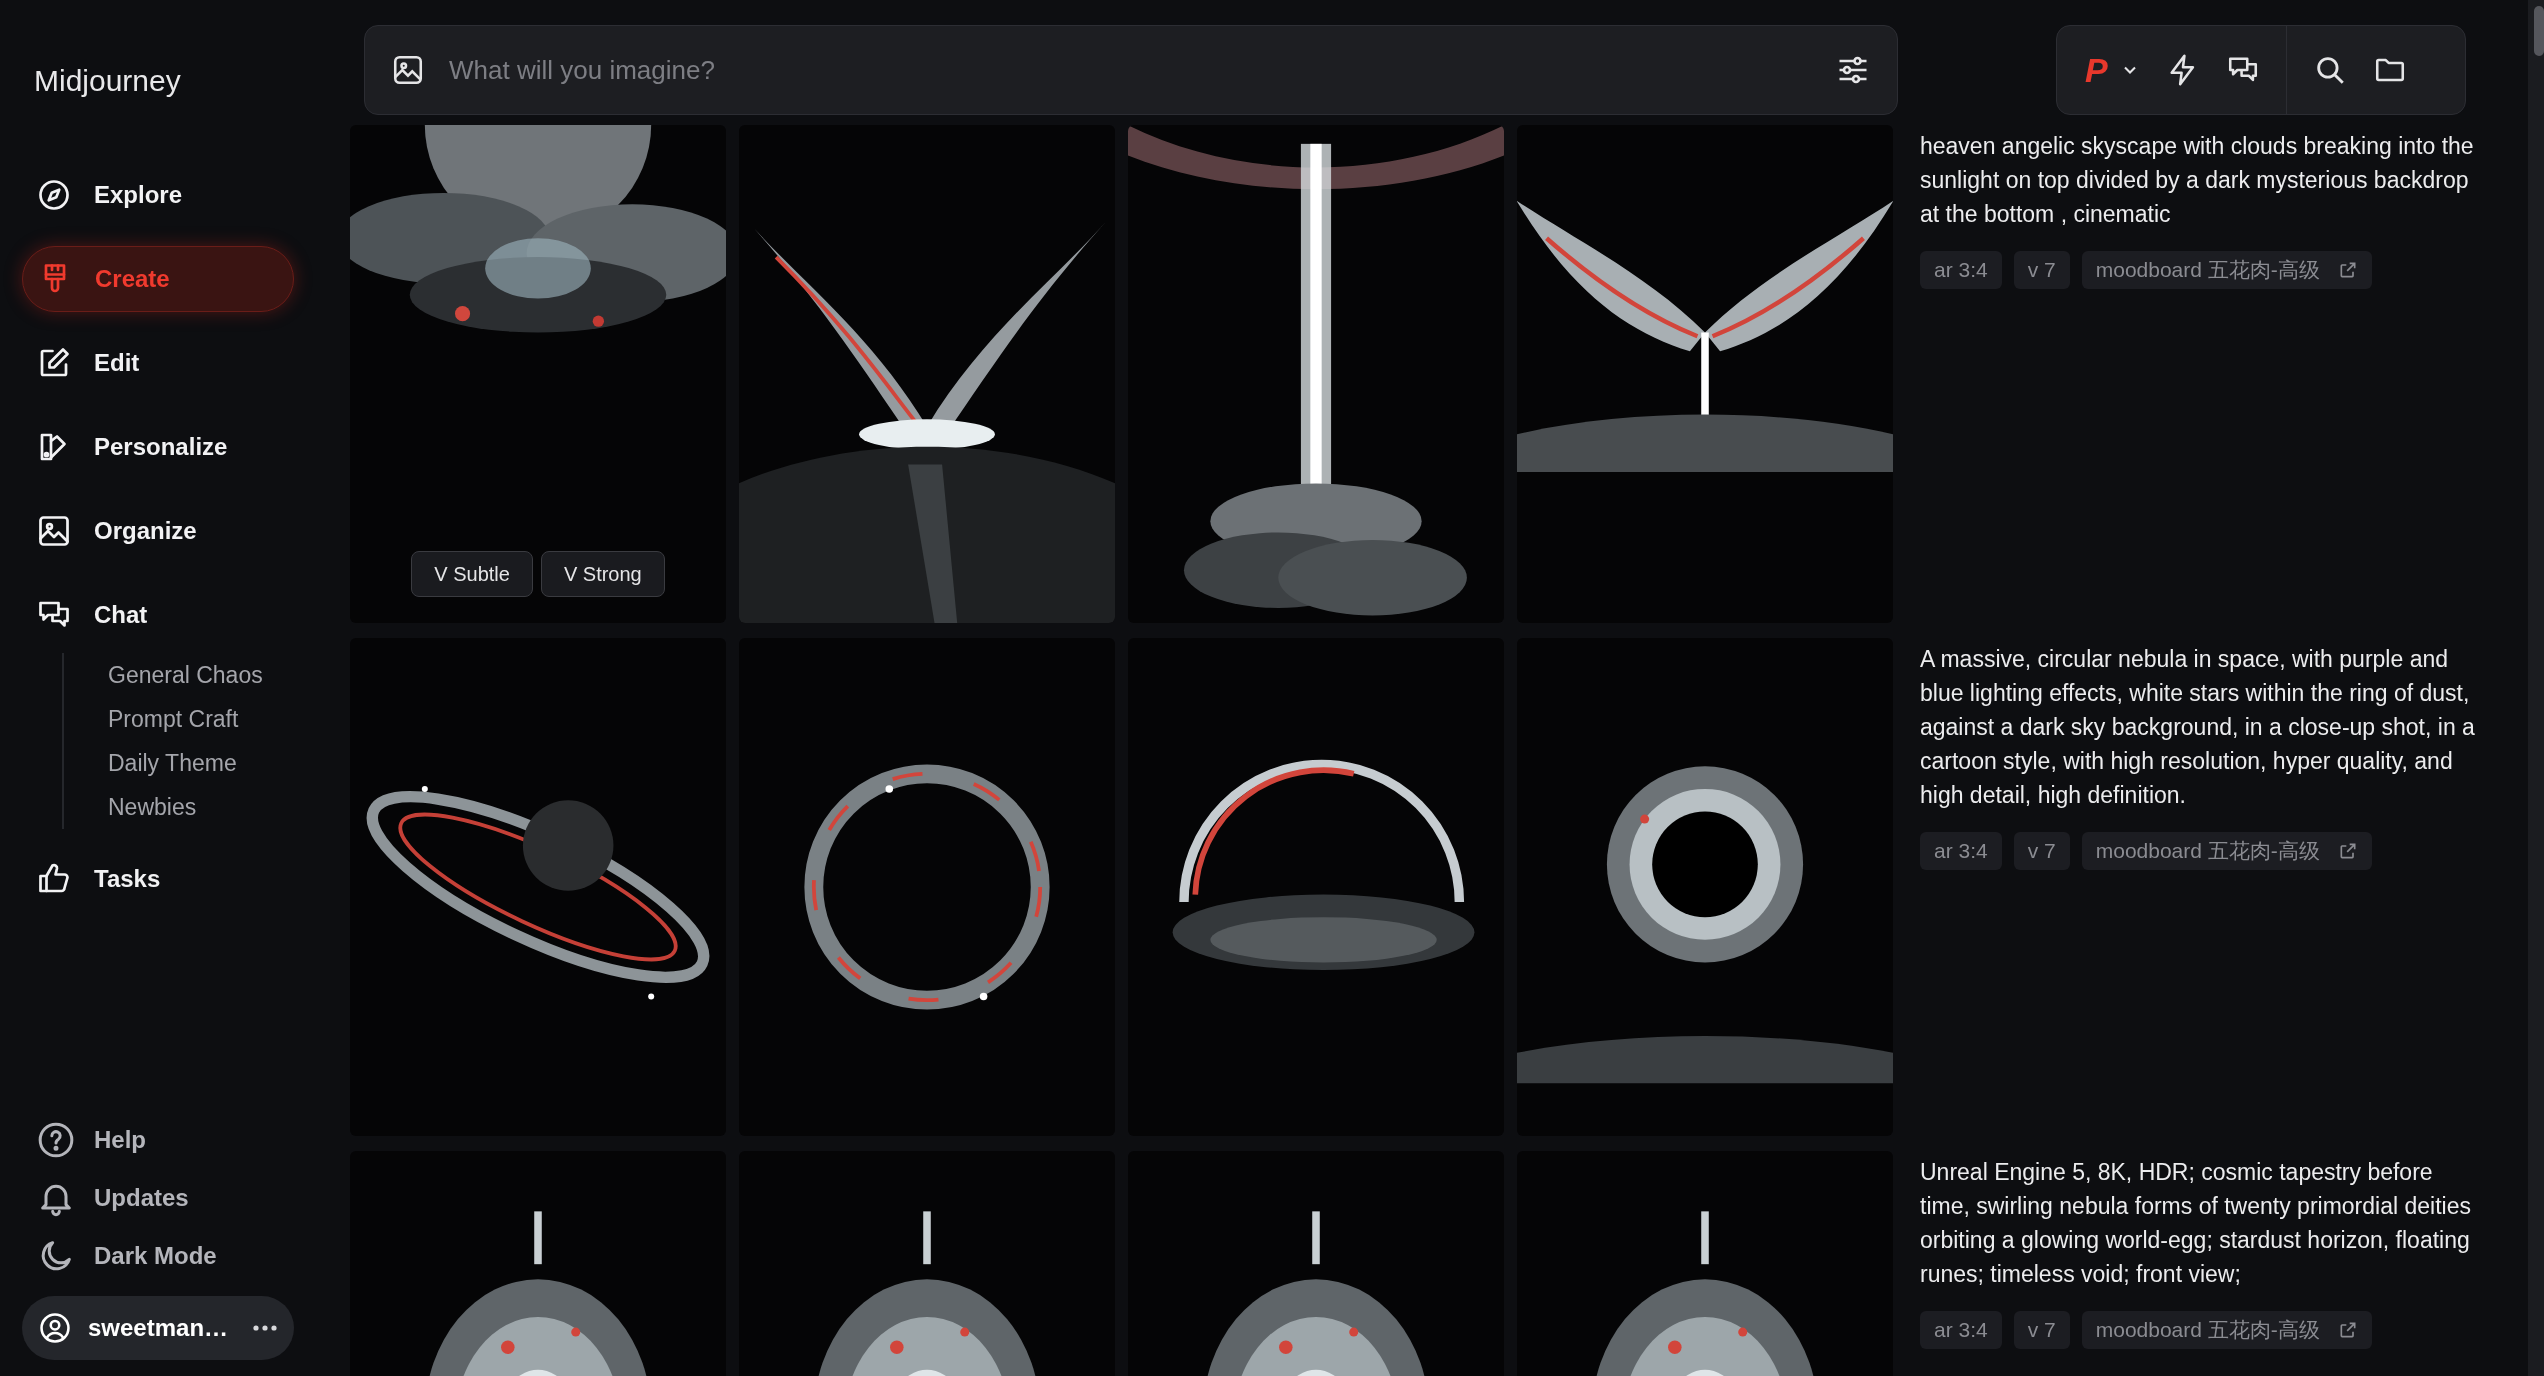  I want to click on prompt-text: A massive, circular nebula in space, with purple and blue lighting effects, white stars within the ring of dust, against a dark sky background, in a close-up shot, in a cartoon style, with high resolution, hyper quality, and high detail, high definition., so click(2198, 727).